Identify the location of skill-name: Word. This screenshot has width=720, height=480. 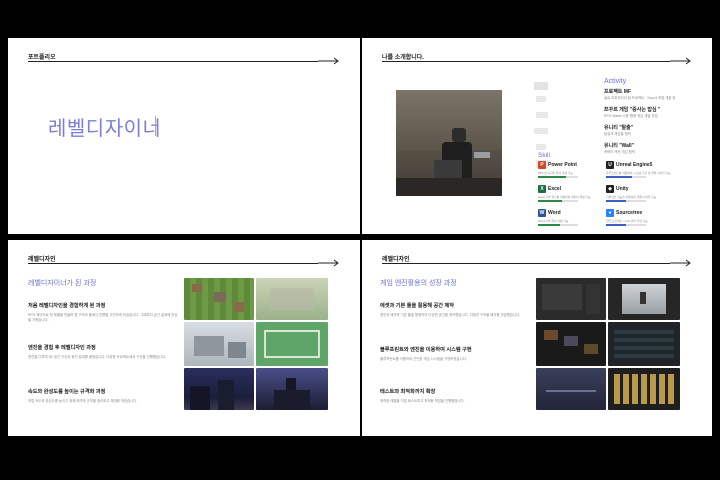
(554, 213).